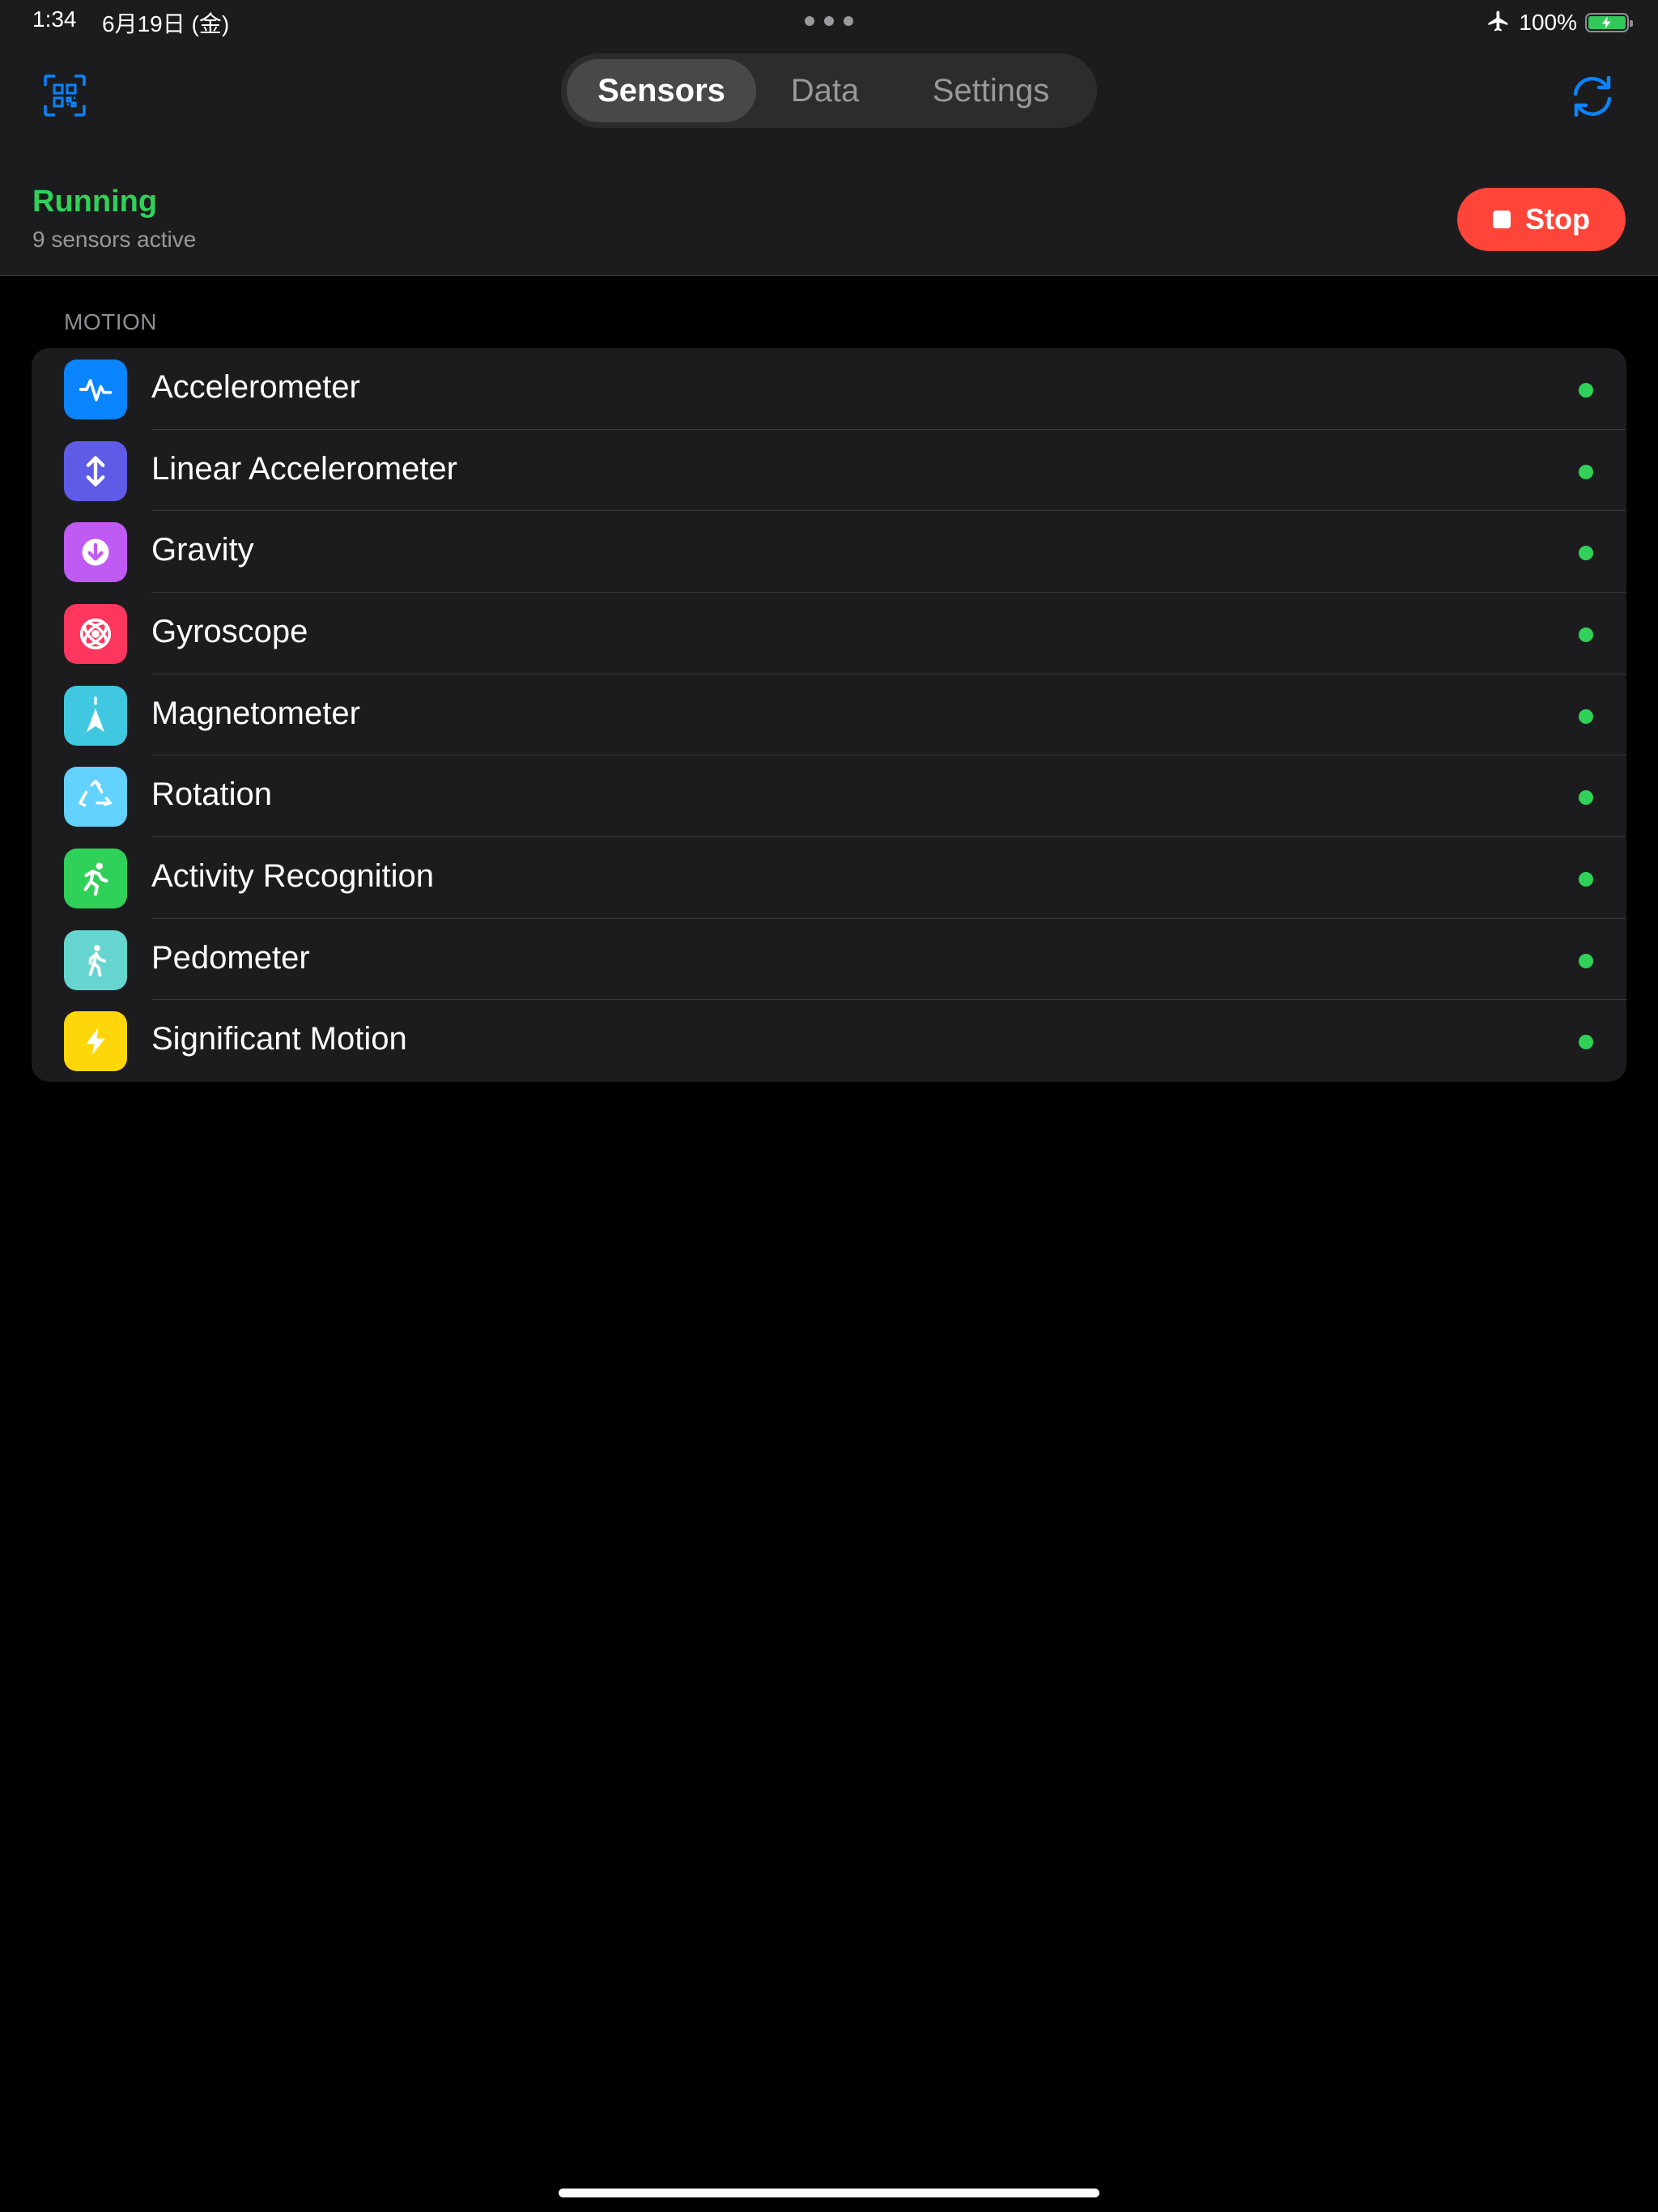 The image size is (1658, 2212). Describe the element at coordinates (829, 634) in the screenshot. I see `list-item-gyroscope: Gyroscope` at that location.